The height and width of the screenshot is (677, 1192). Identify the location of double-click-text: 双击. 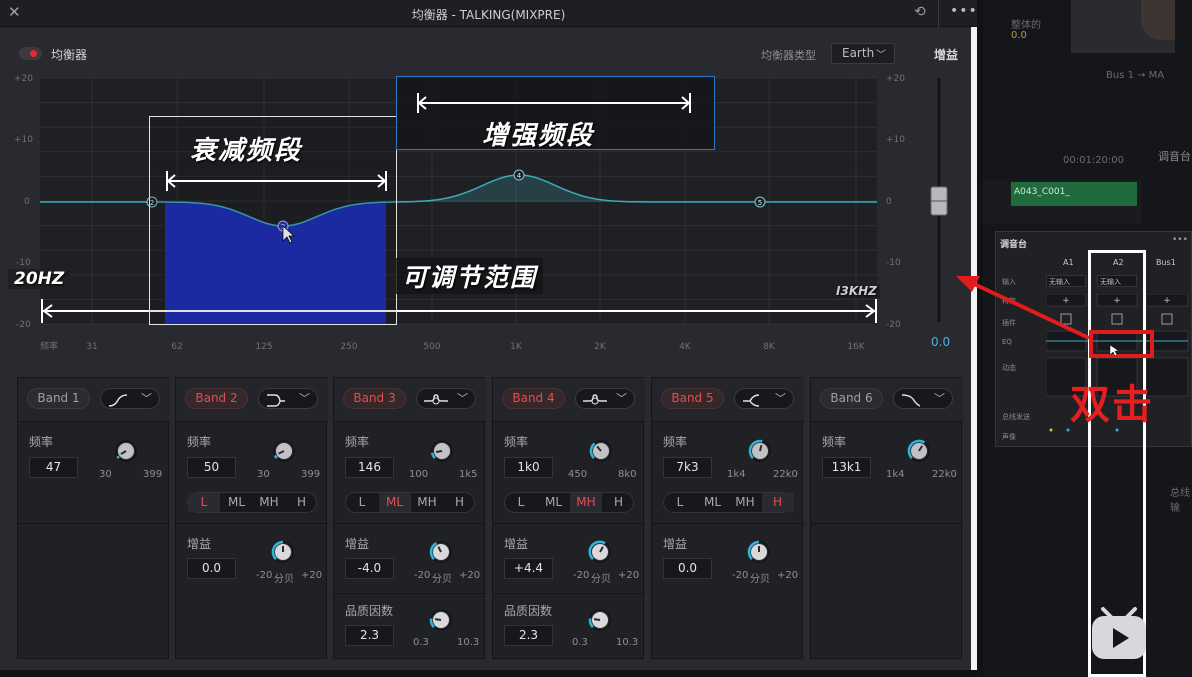
(1112, 405).